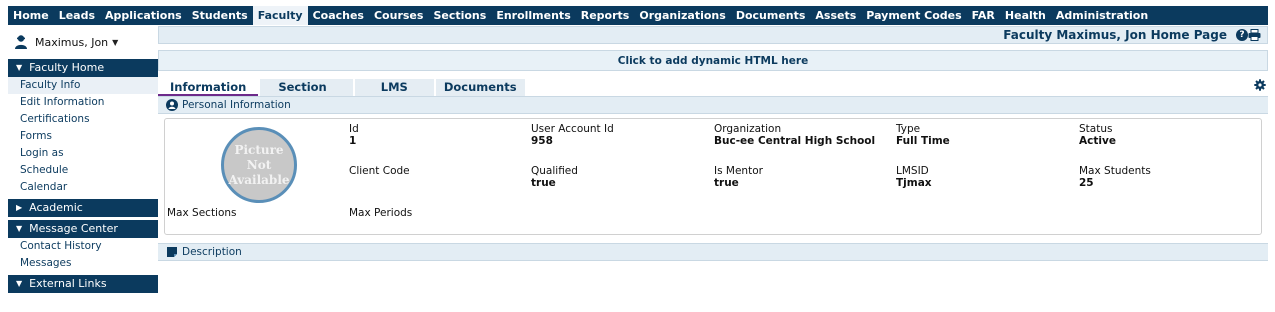 The height and width of the screenshot is (312, 1275). What do you see at coordinates (83, 102) in the screenshot?
I see `sidebar-item-edit-information: Edit Information` at bounding box center [83, 102].